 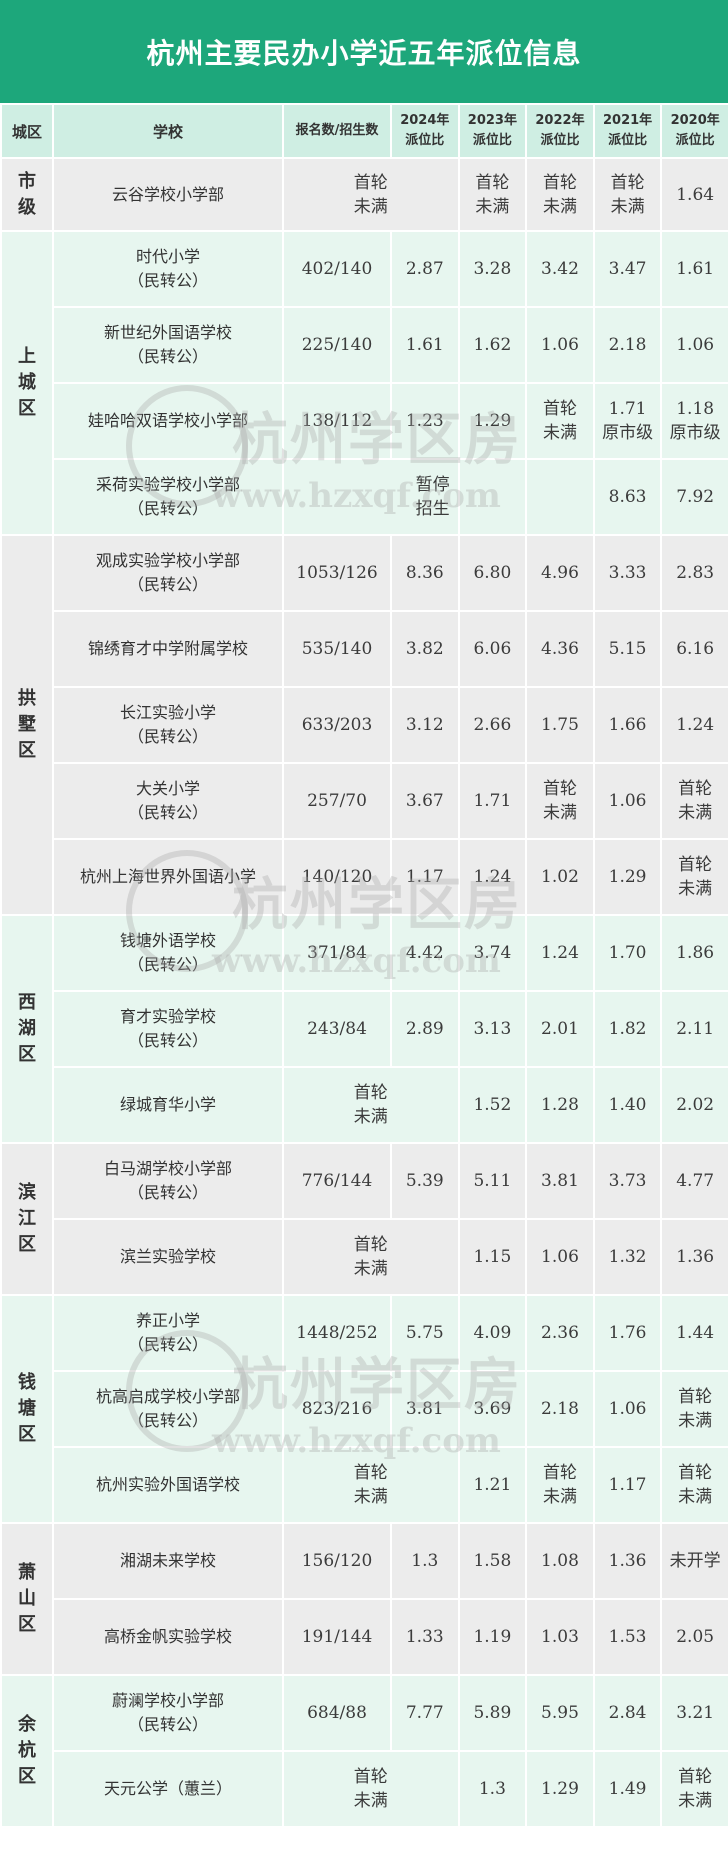 What do you see at coordinates (425, 953) in the screenshot?
I see `ratio-y2024: 4.42` at bounding box center [425, 953].